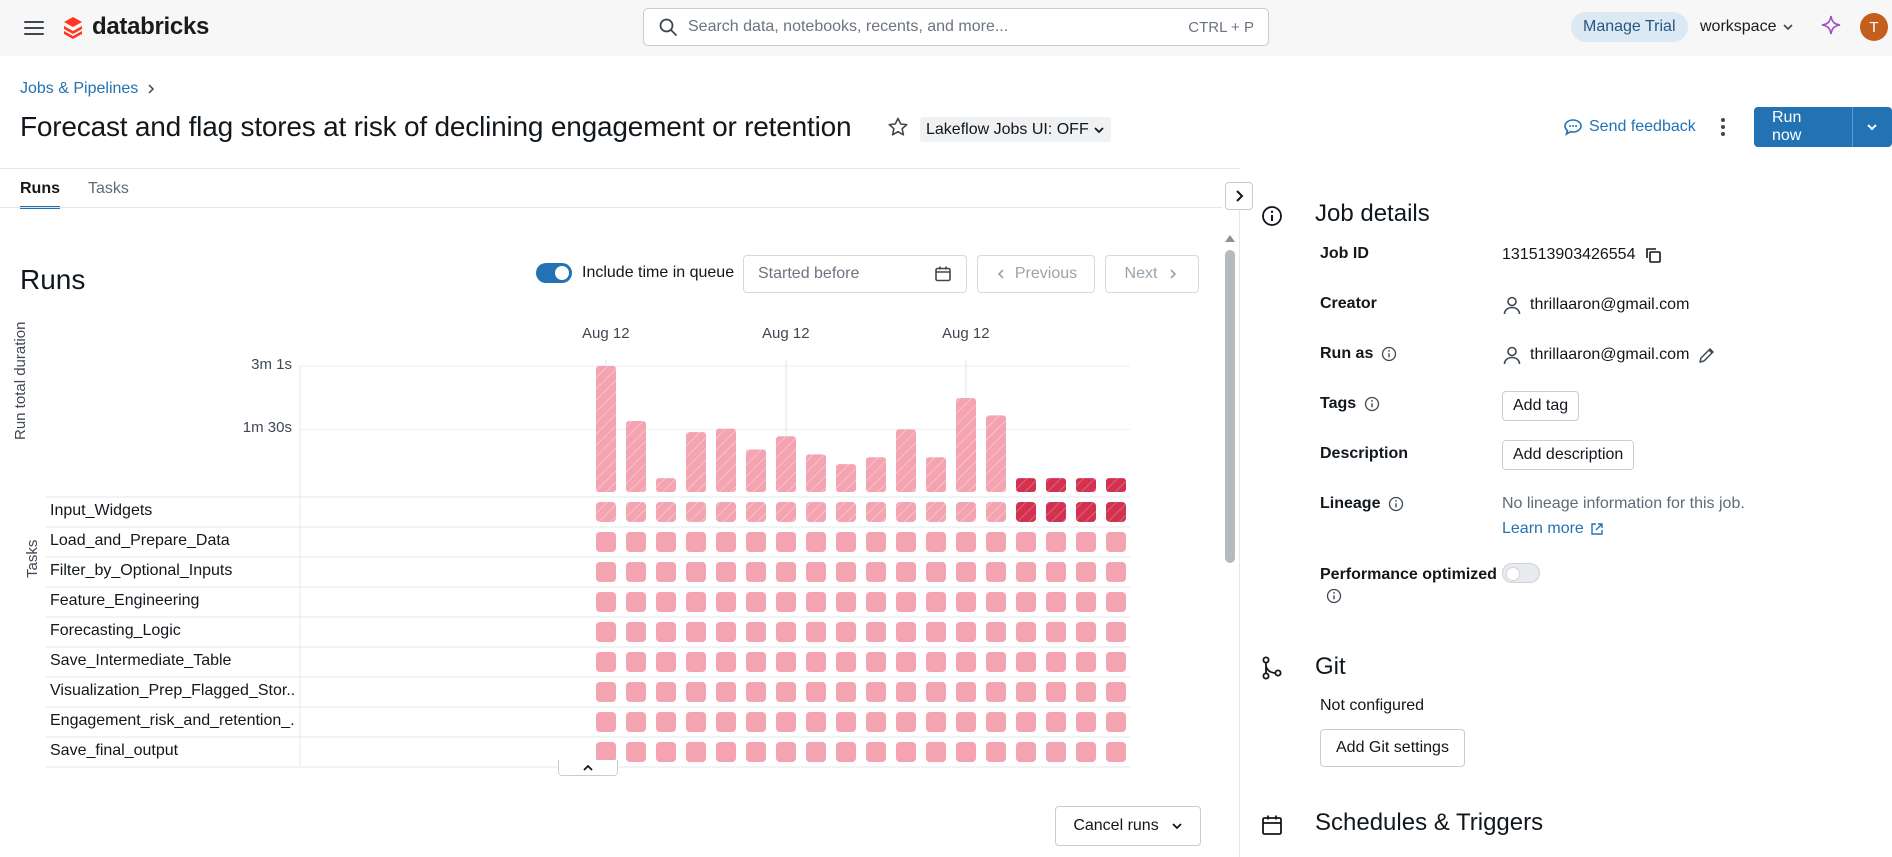  I want to click on creator-label: Creator, so click(1348, 304).